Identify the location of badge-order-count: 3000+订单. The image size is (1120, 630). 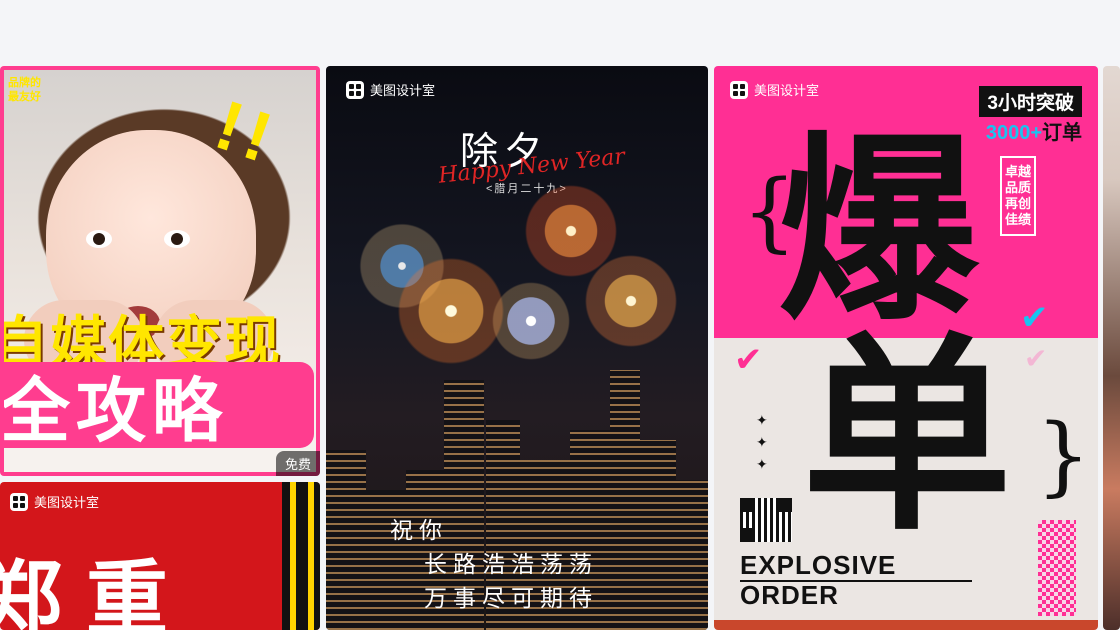
(1034, 130).